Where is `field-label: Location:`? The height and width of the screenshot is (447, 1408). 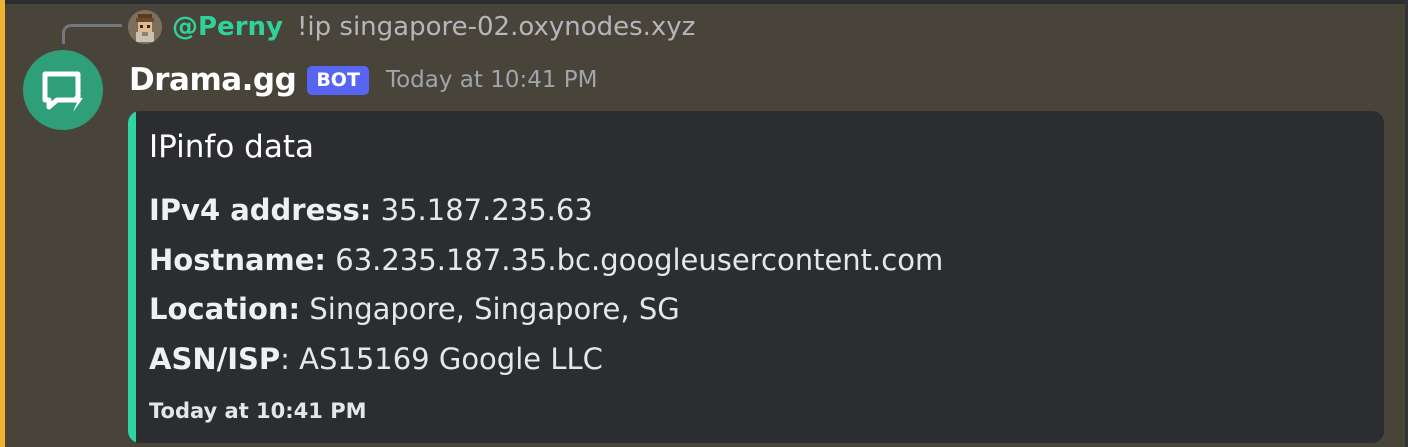
field-label: Location: is located at coordinates (225, 309).